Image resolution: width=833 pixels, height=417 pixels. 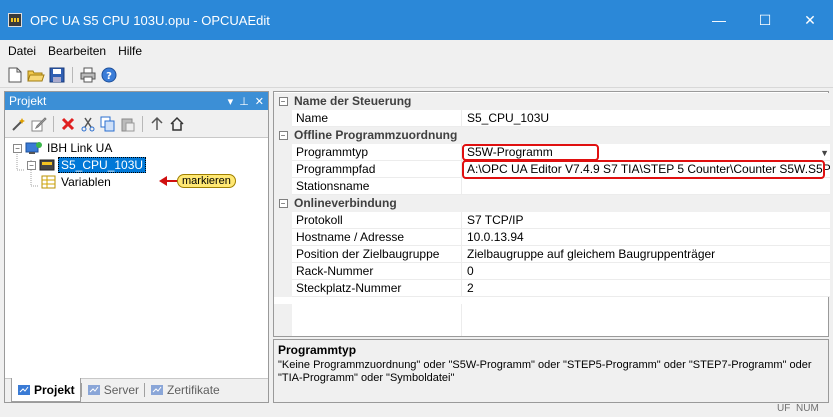 What do you see at coordinates (416, 51) in the screenshot?
I see `menu-bar: Datei Bearbeiten Hilfe` at bounding box center [416, 51].